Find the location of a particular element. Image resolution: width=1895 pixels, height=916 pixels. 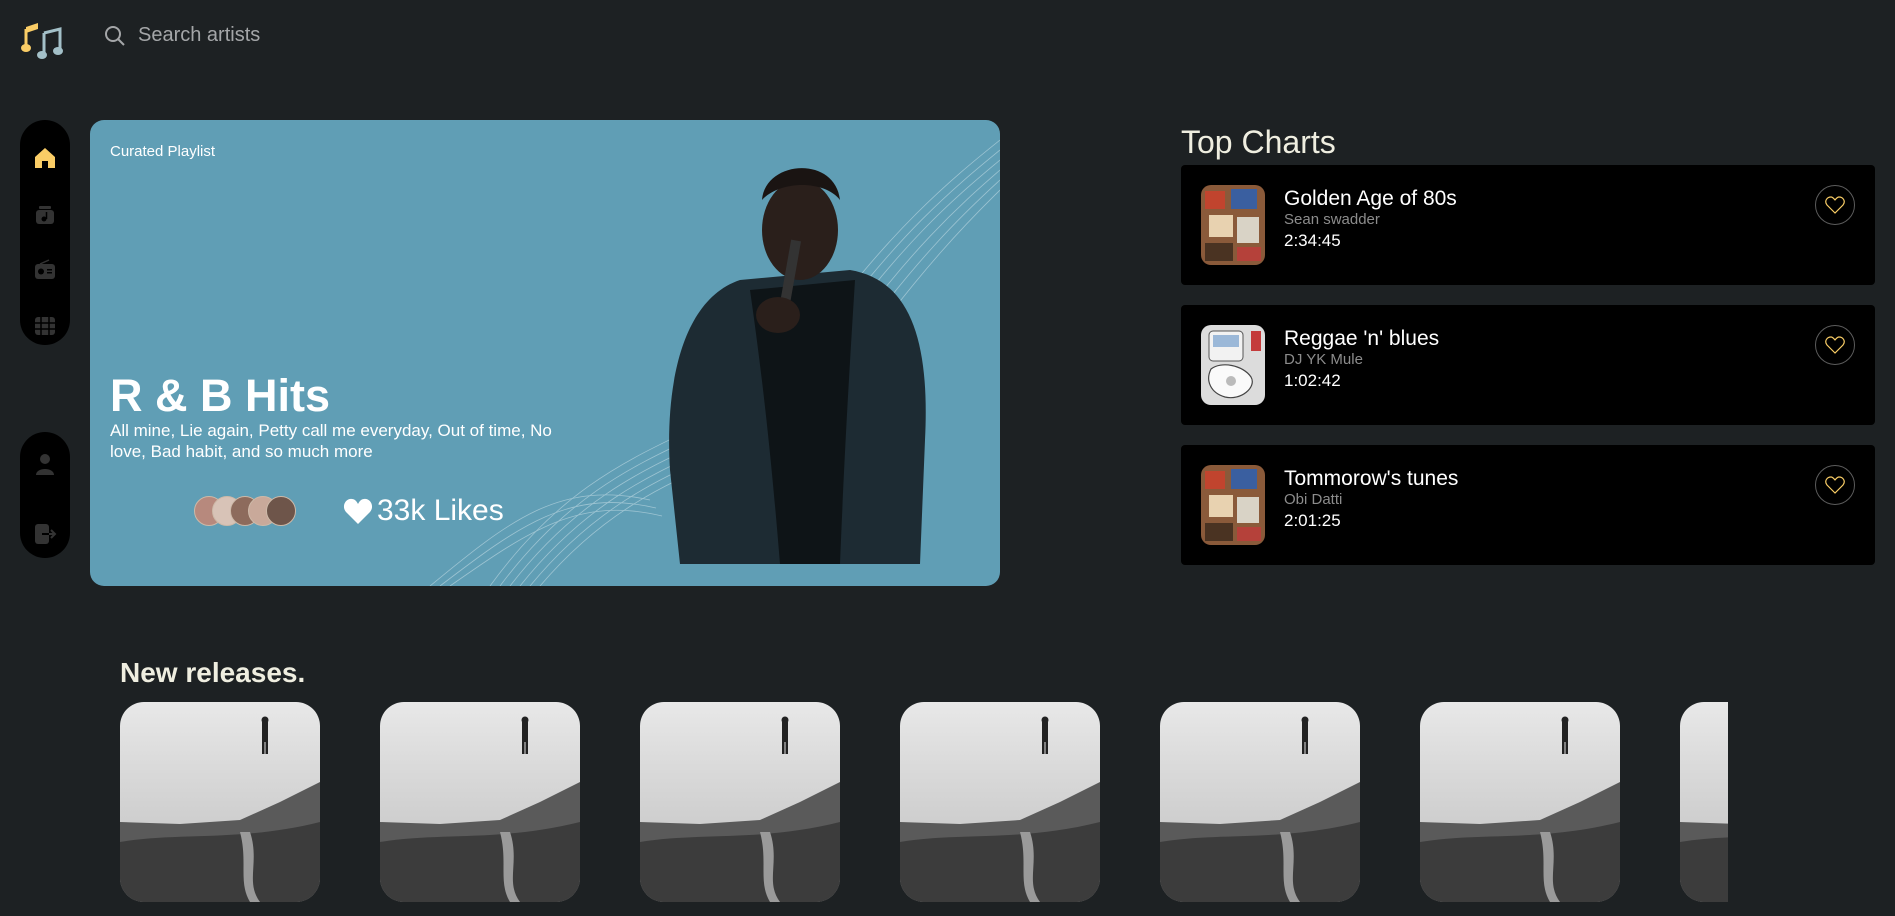

likes-count: 33k Likes is located at coordinates (423, 511).